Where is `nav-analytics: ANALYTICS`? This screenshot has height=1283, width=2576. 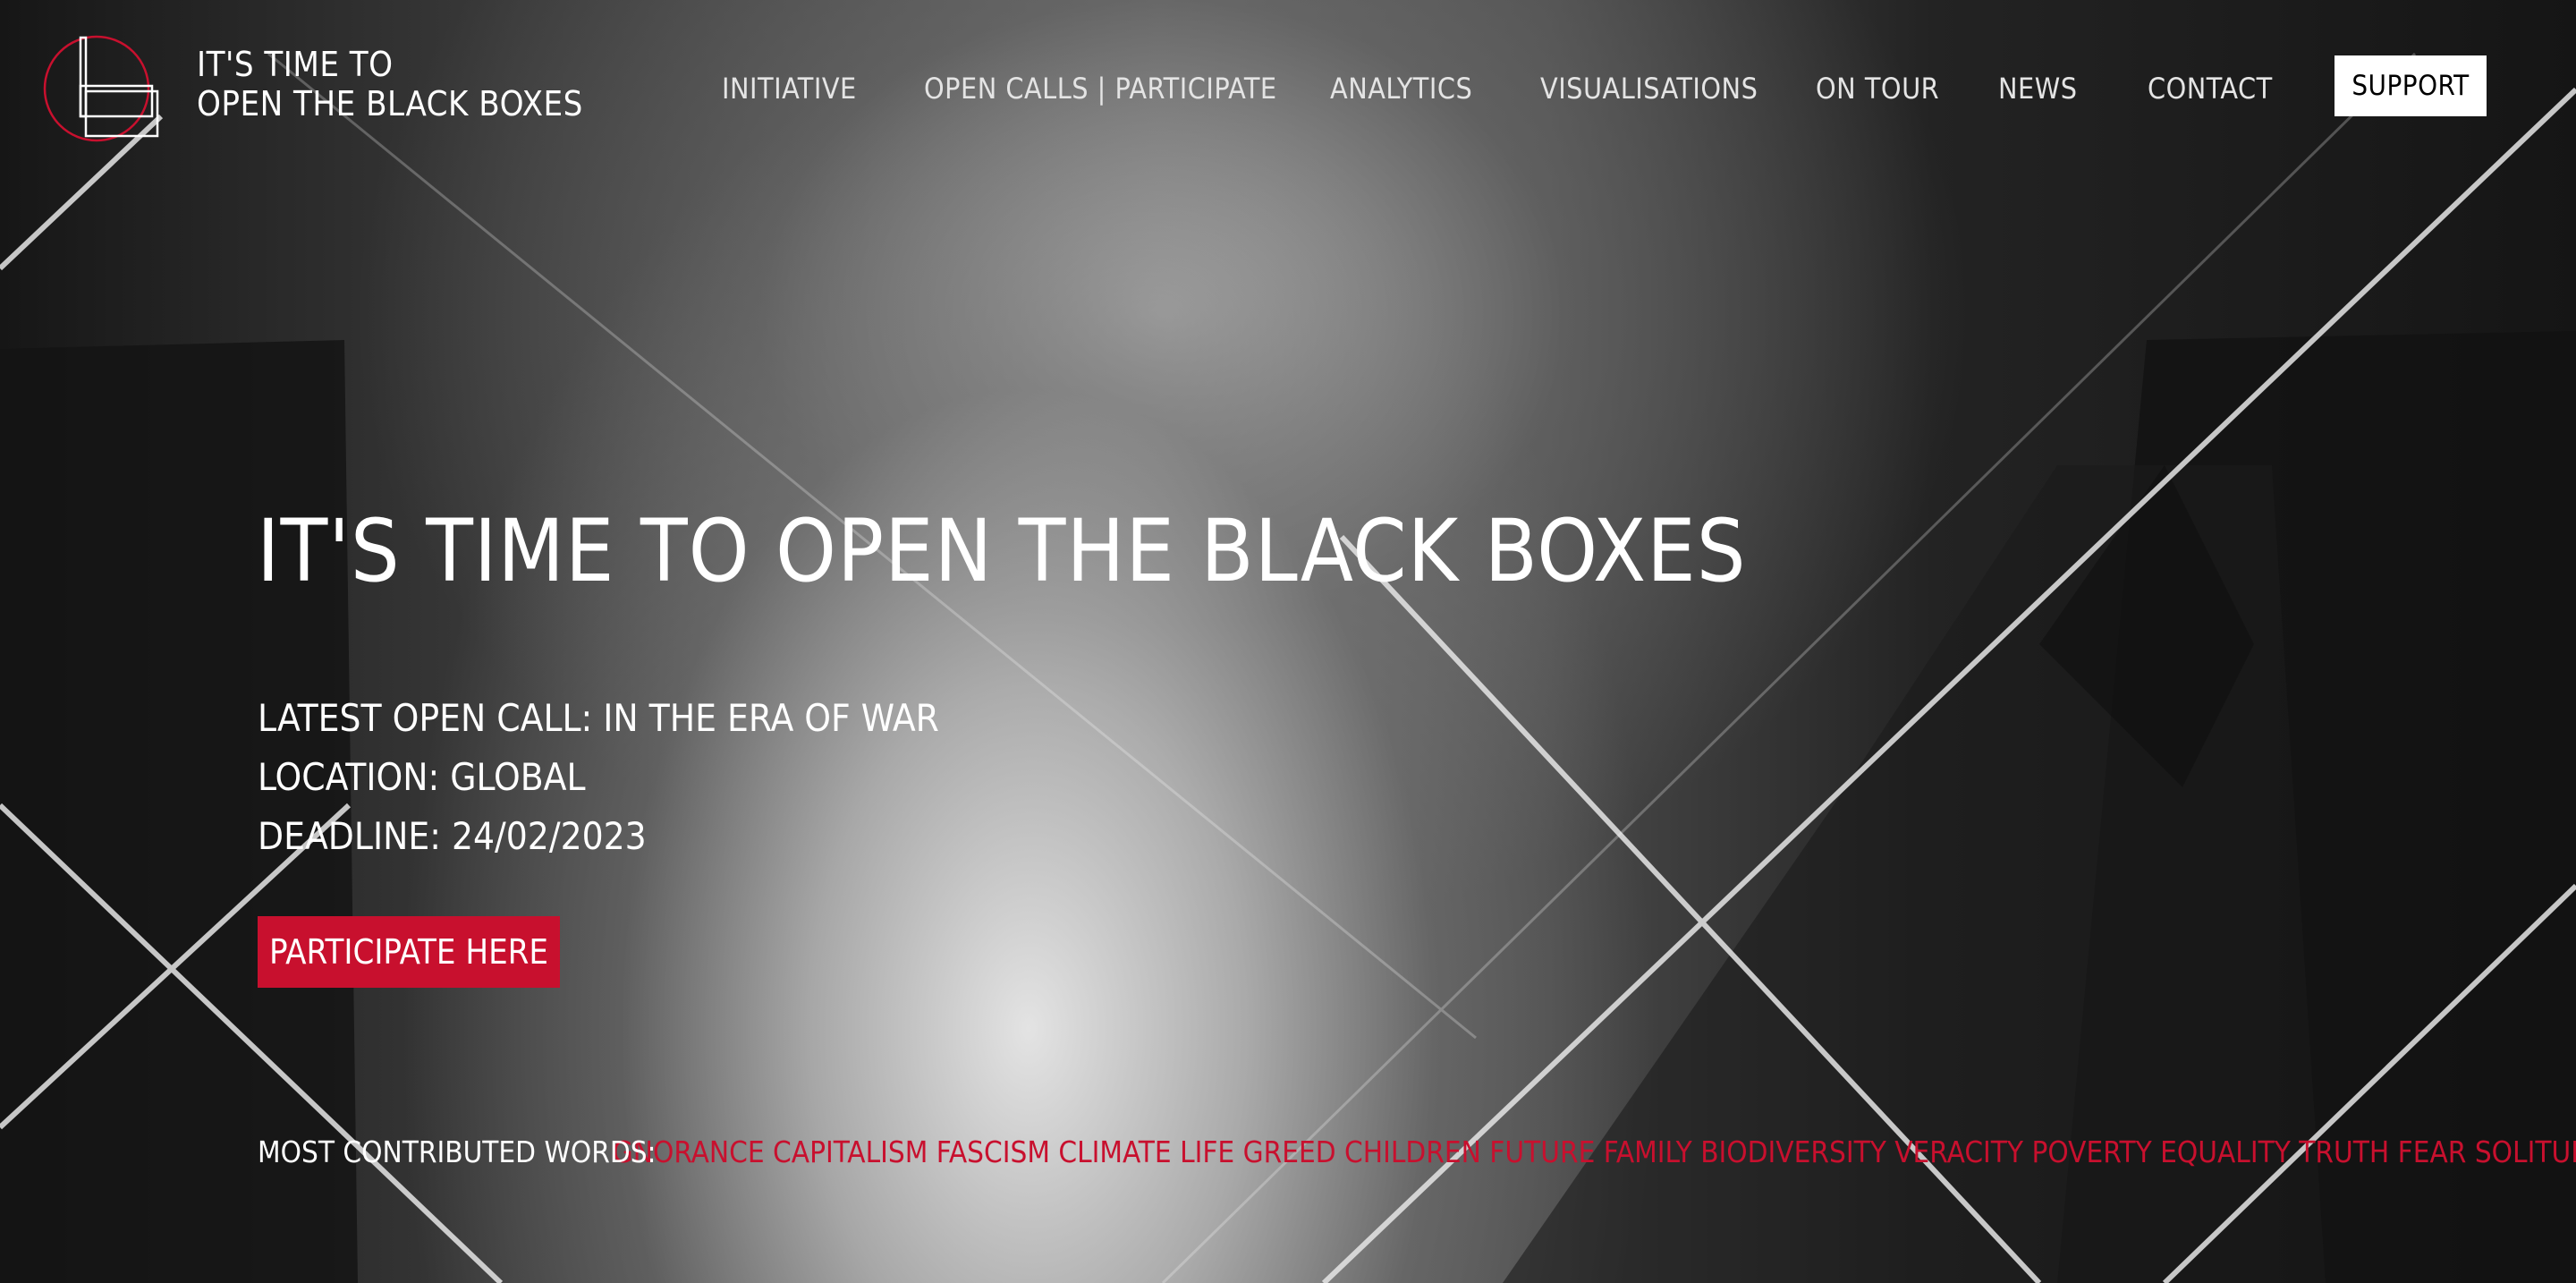
nav-analytics: ANALYTICS is located at coordinates (1401, 89).